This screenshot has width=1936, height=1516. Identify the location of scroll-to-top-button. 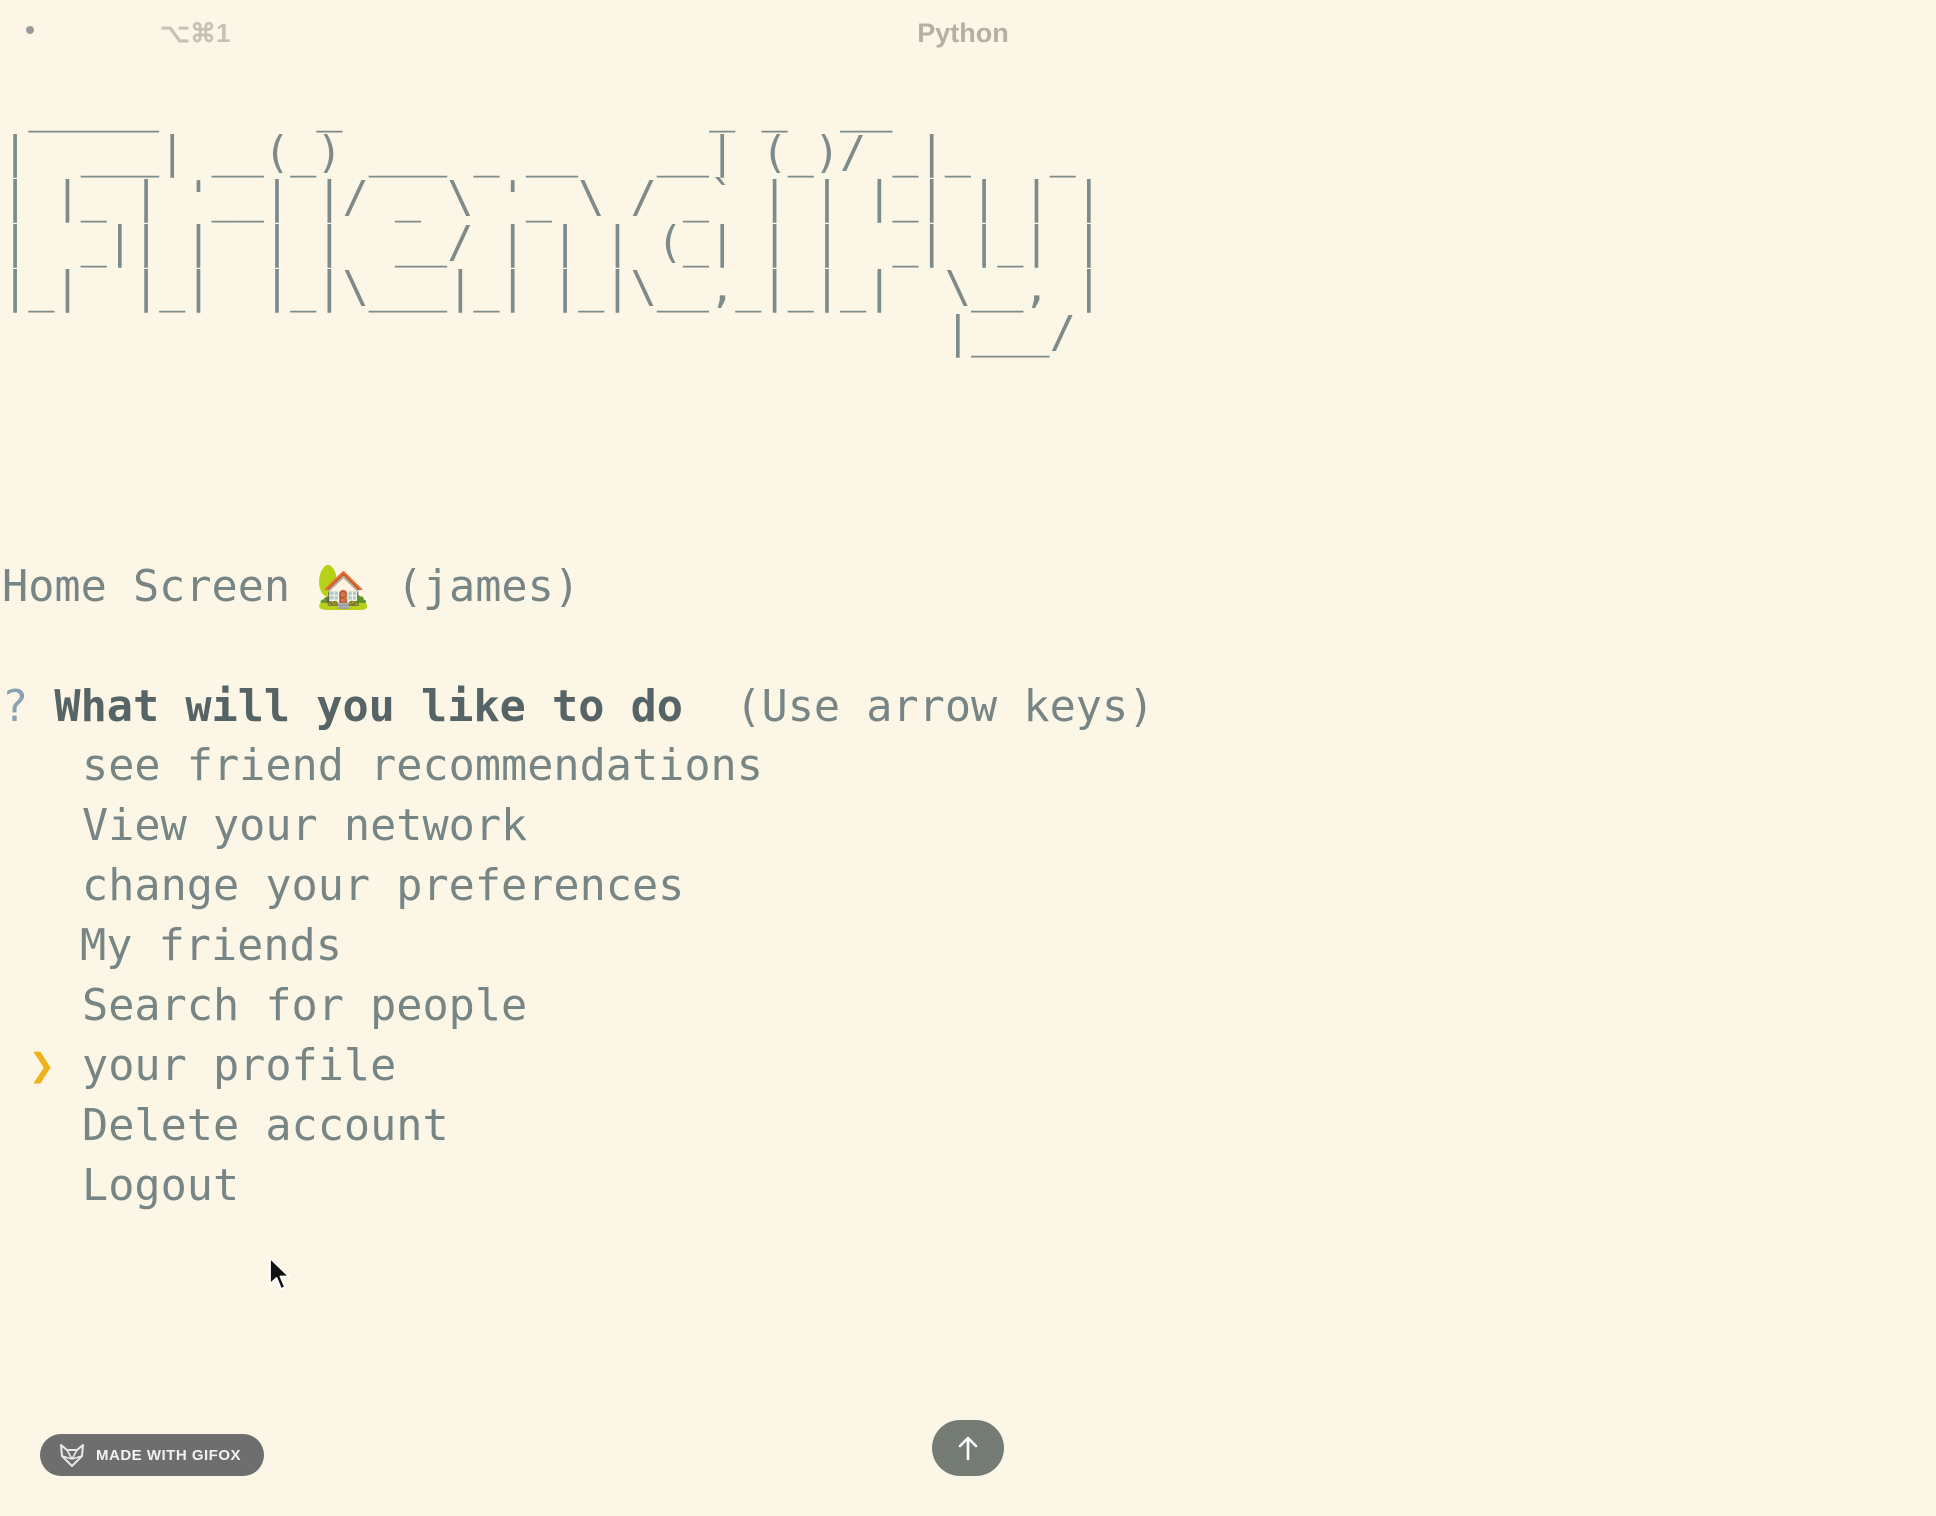
(968, 1448).